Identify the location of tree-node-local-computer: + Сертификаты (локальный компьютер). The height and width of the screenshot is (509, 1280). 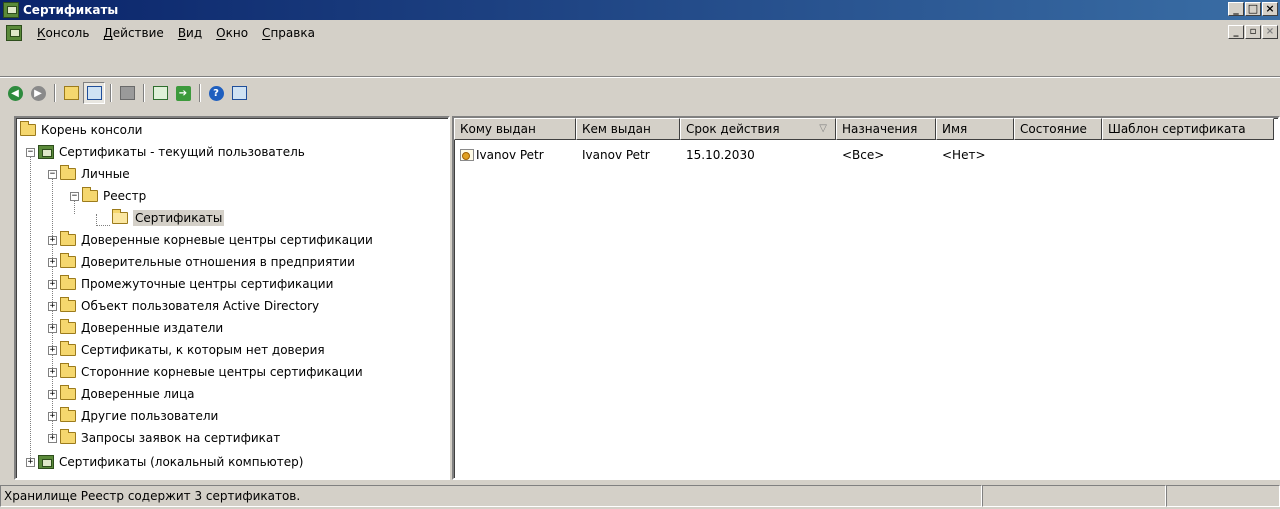
(164, 462).